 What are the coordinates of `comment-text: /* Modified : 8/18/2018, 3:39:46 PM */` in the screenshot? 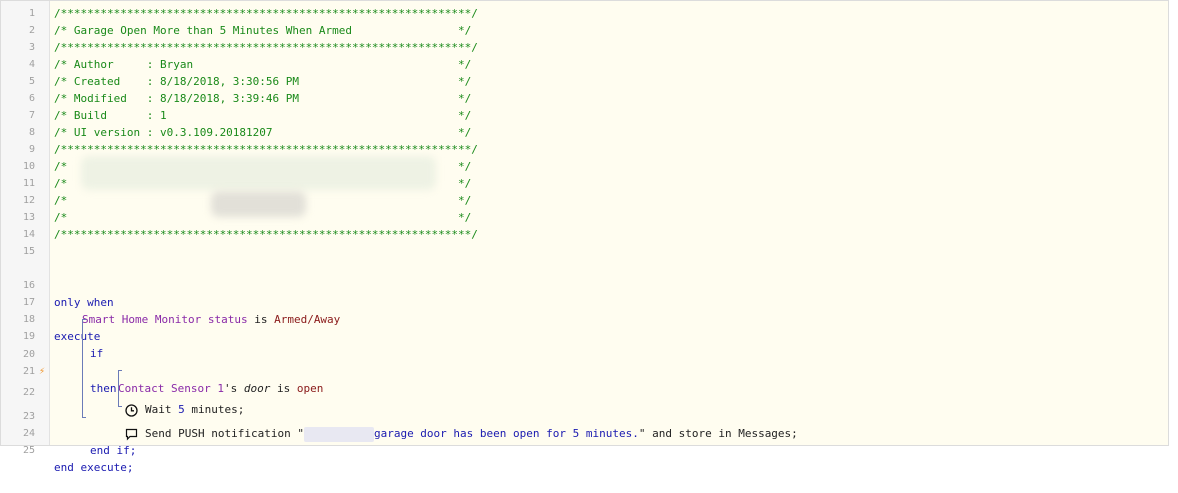 It's located at (263, 98).